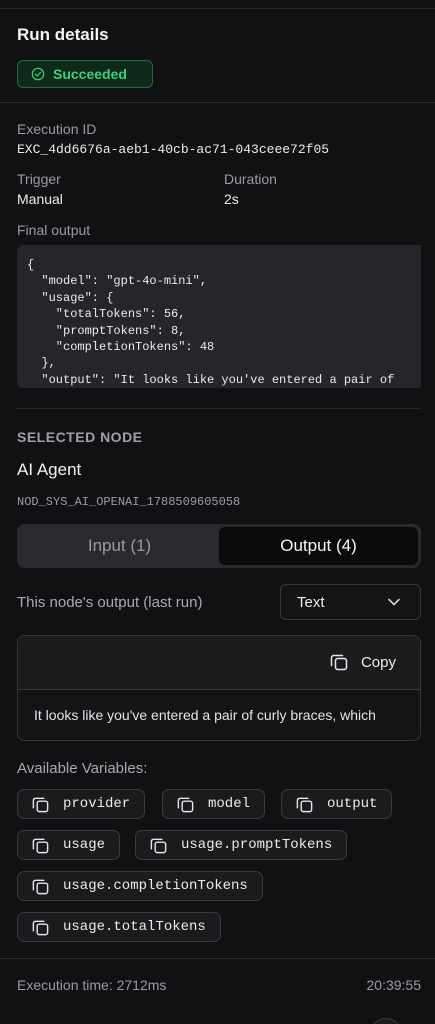 The width and height of the screenshot is (435, 1024). I want to click on duration-value: 2s, so click(231, 199).